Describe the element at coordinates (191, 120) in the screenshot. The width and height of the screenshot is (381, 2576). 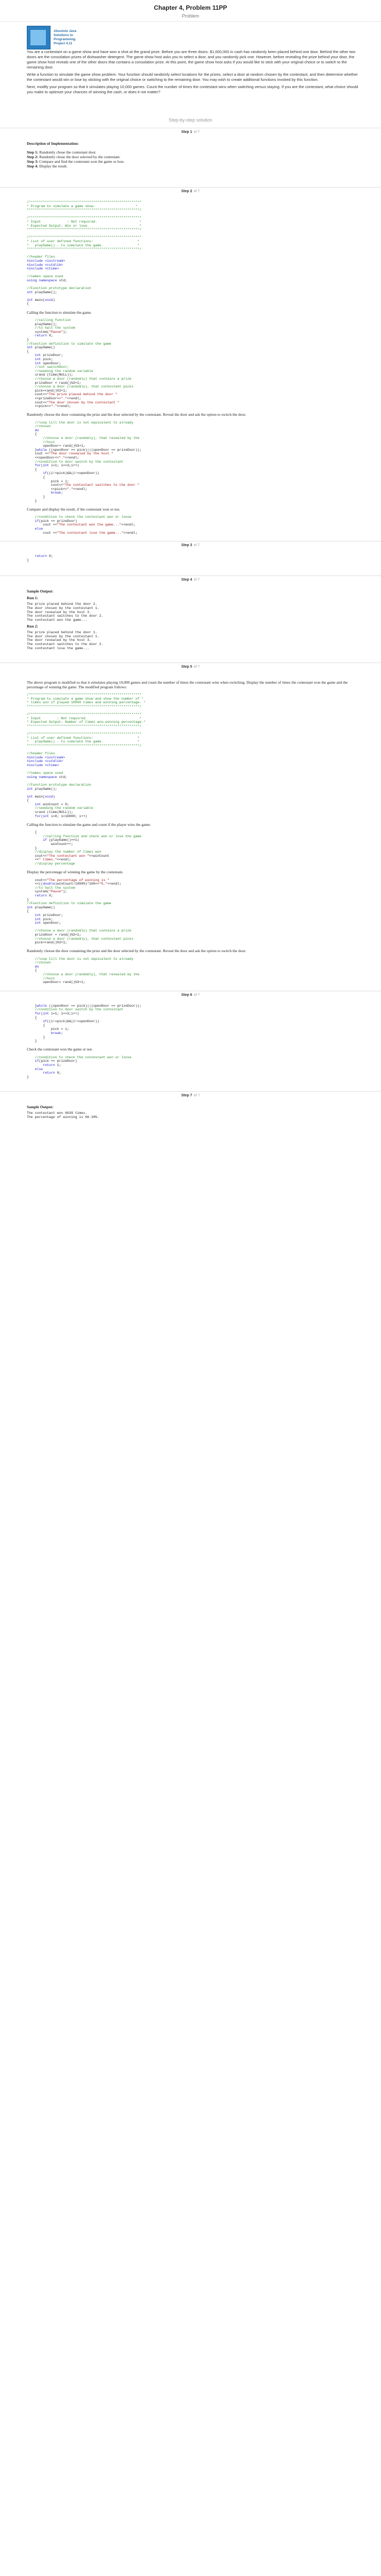
I see `solution-header: Step-by-step solution` at that location.